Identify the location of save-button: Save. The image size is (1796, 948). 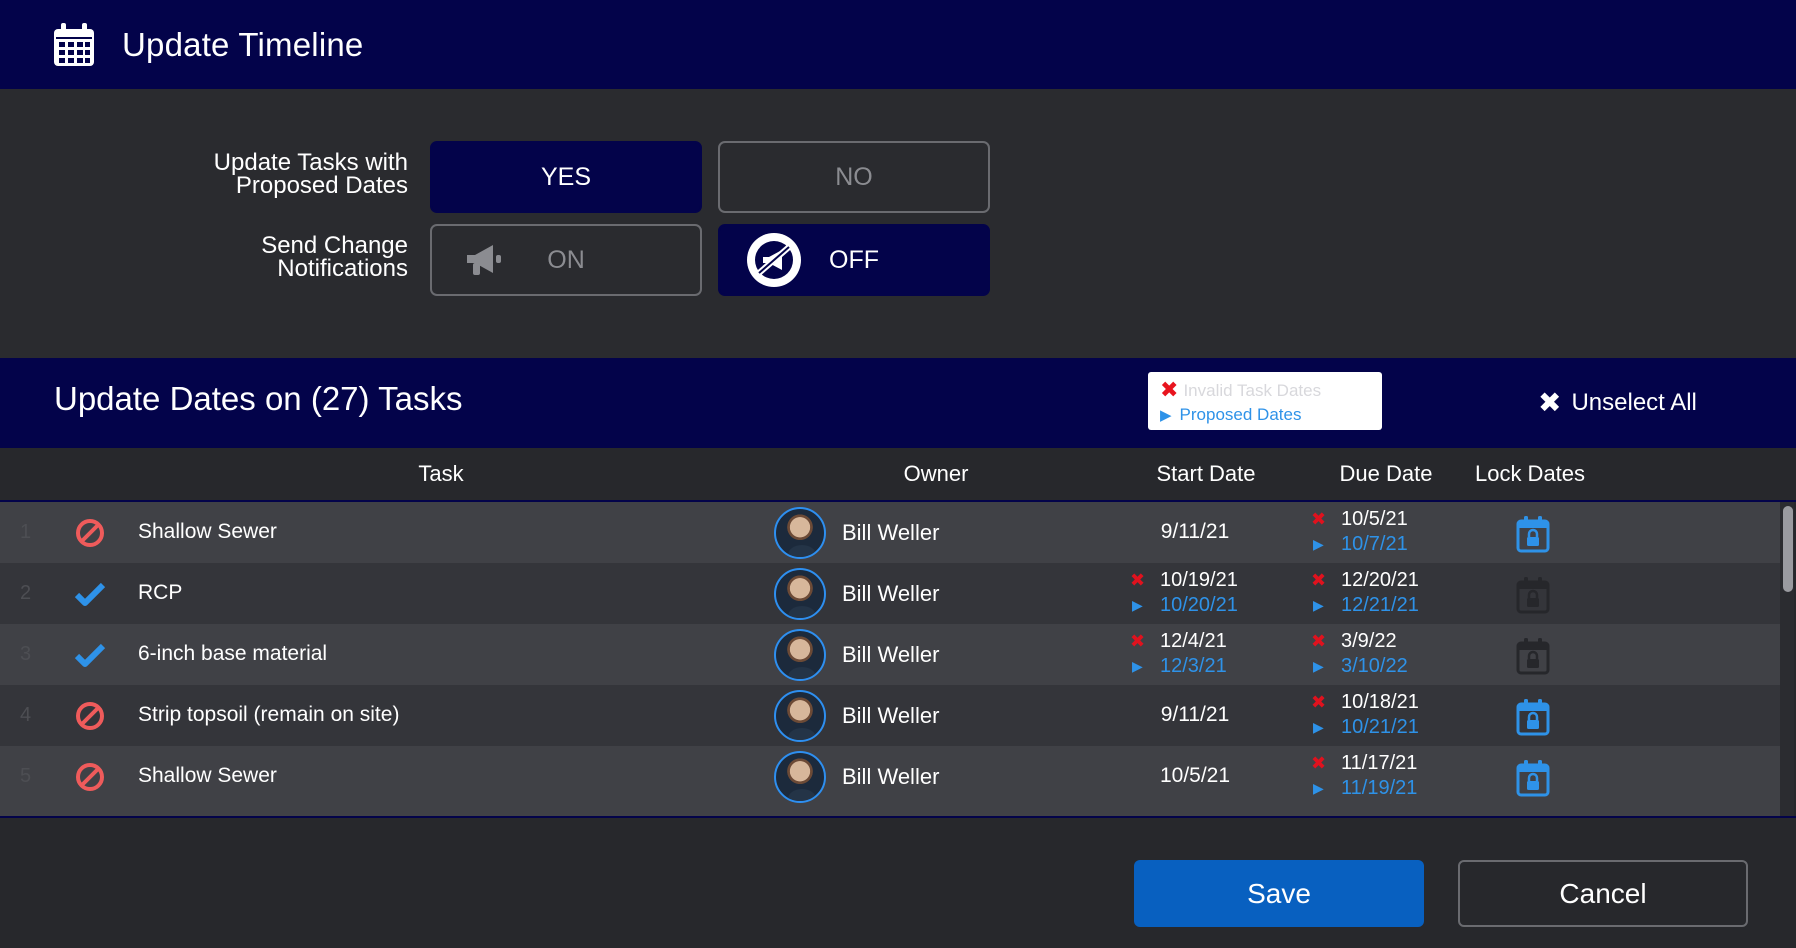
(1279, 893).